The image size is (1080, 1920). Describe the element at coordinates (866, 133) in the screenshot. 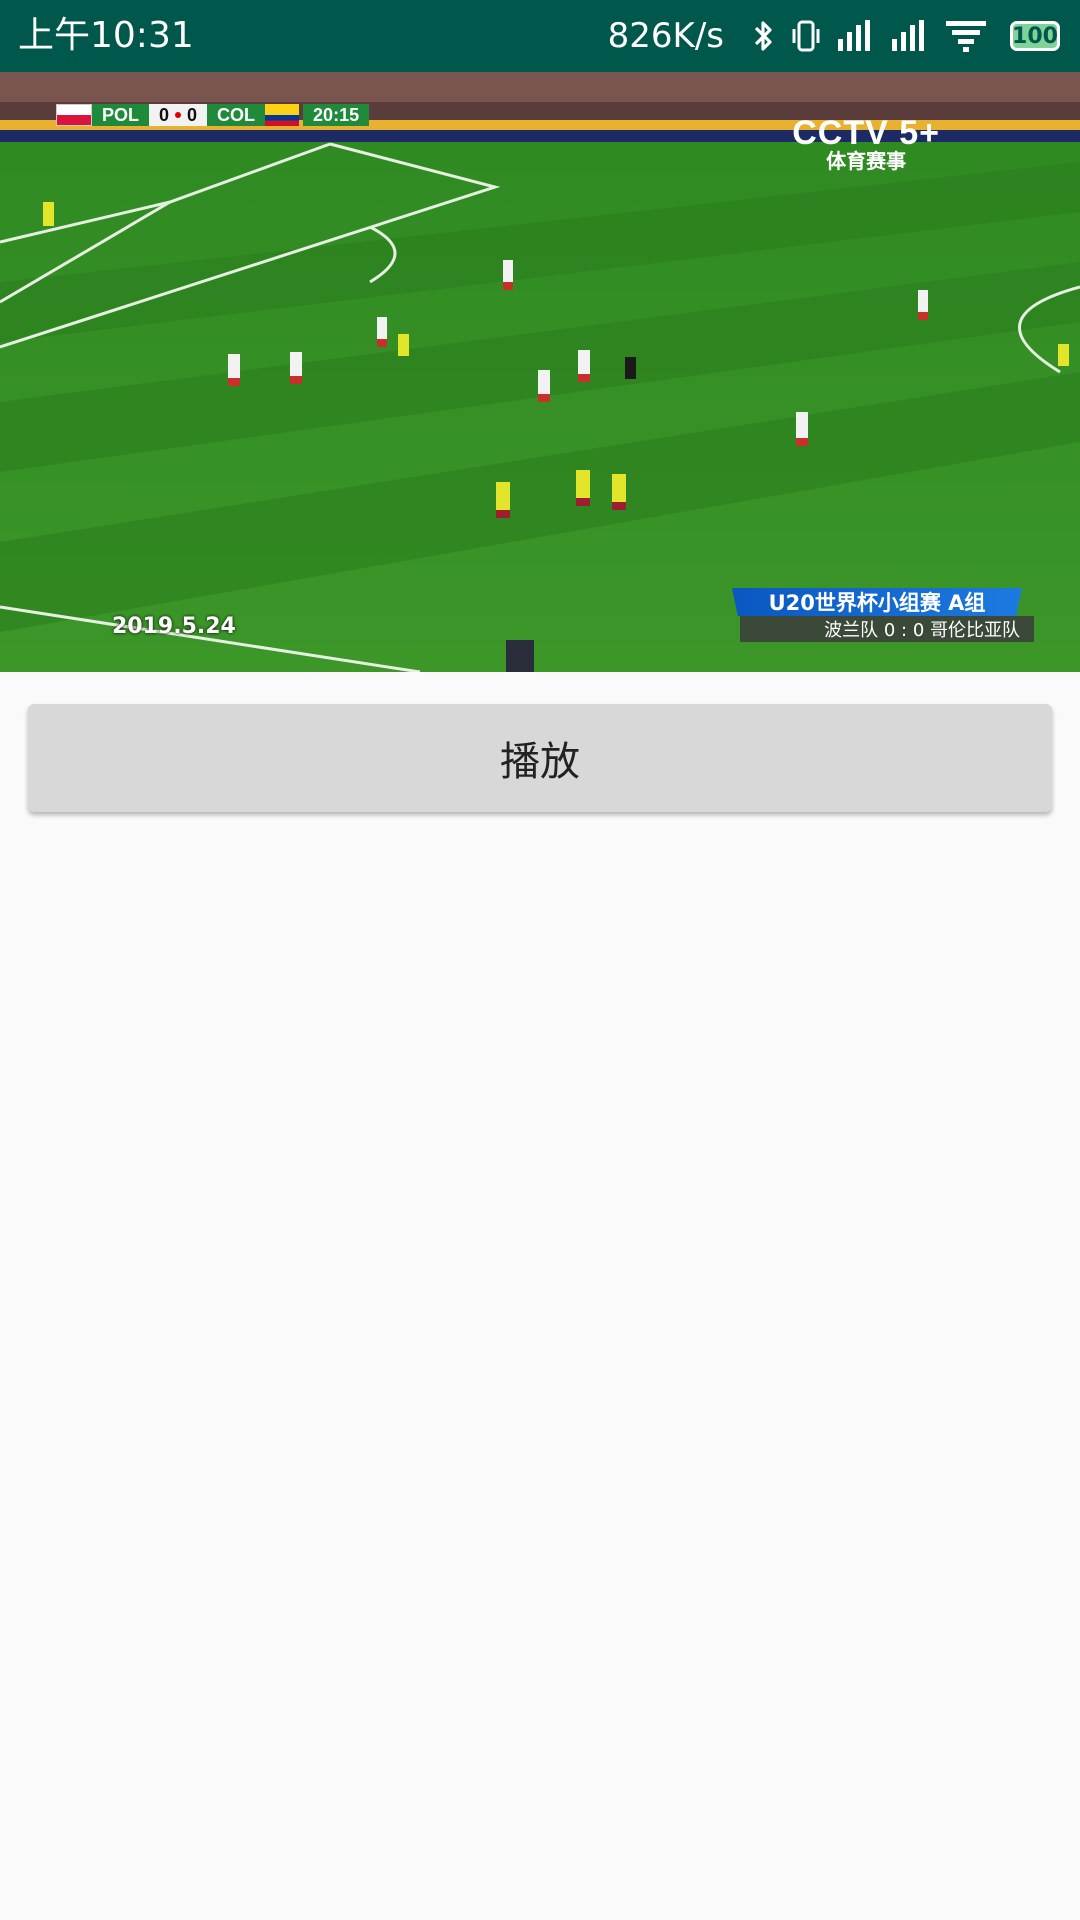

I see `channel-logo-main: CCTV 5+` at that location.